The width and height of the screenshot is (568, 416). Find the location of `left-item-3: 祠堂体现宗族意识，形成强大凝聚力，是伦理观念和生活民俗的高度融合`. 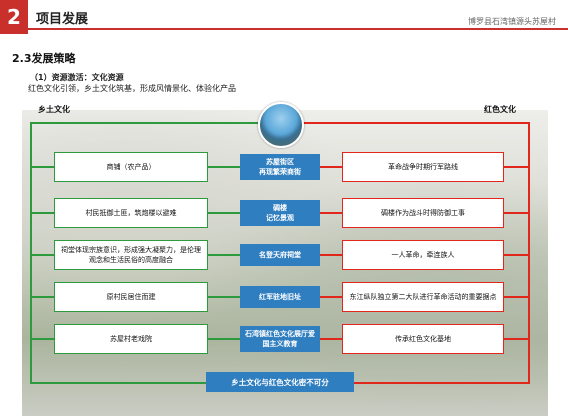

left-item-3: 祠堂体现宗族意识，形成强大凝聚力，是伦理观念和生活民俗的高度融合 is located at coordinates (131, 255).